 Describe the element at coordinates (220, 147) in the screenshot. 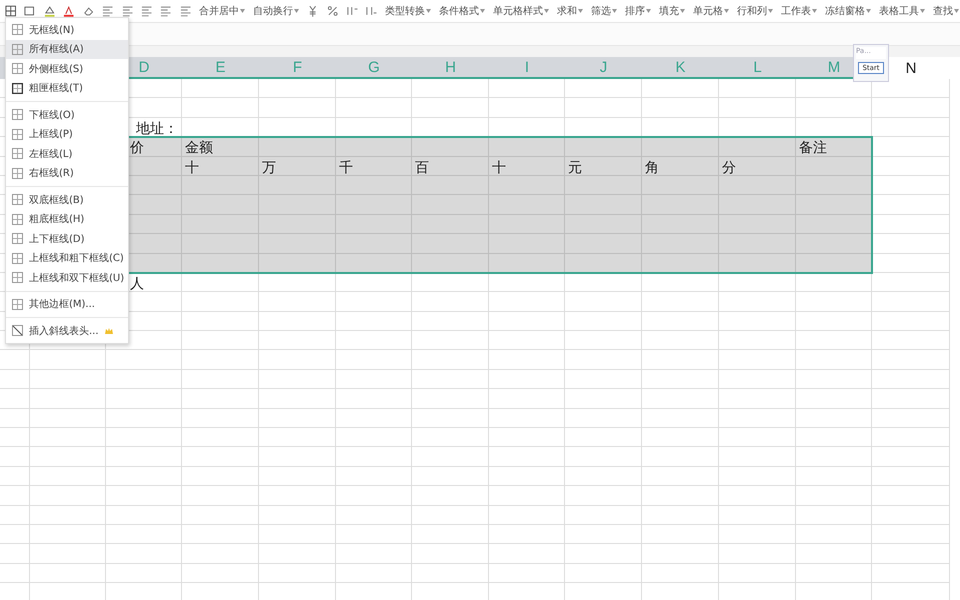

I see `table-cell: 金额` at that location.